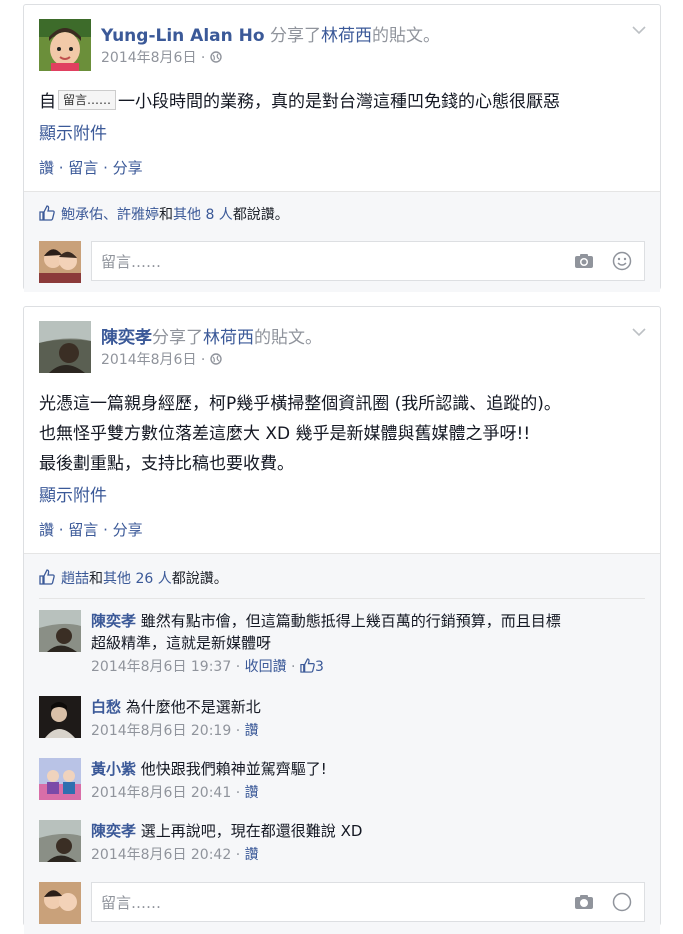  I want to click on comment-text: 選上再說吧，現在都還很難說 XD, so click(251, 831).